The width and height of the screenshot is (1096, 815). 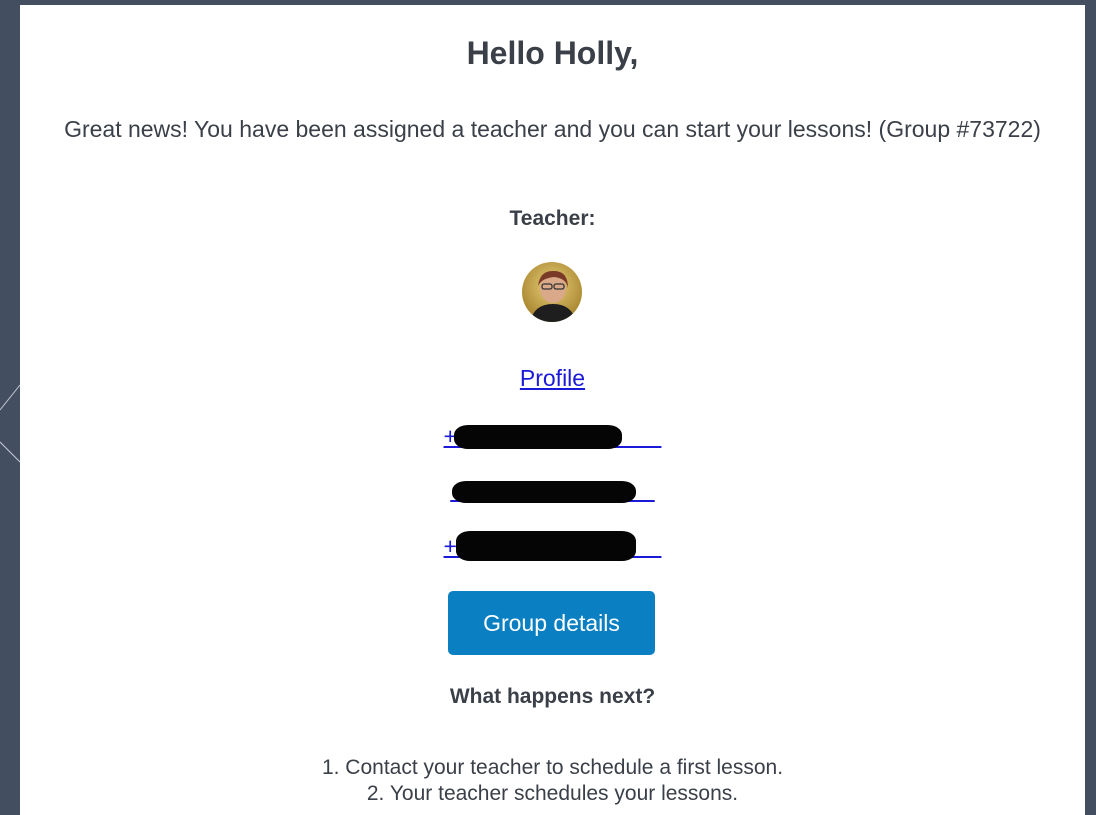 I want to click on teacher-avatar, so click(x=552, y=292).